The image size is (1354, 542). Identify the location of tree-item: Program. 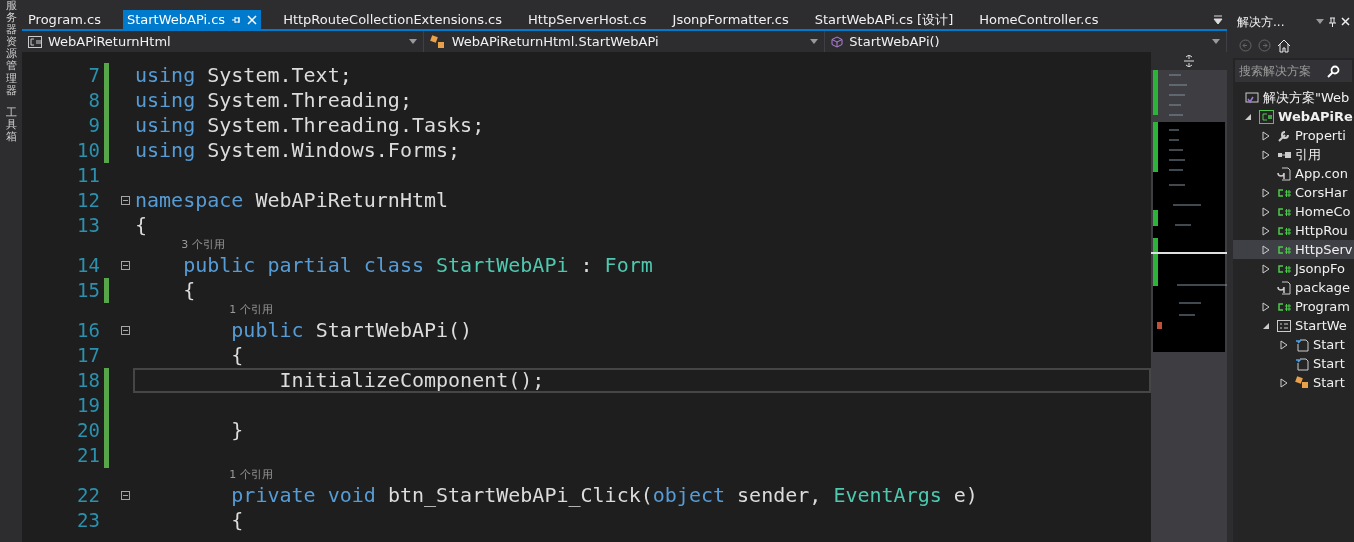
(1293, 306).